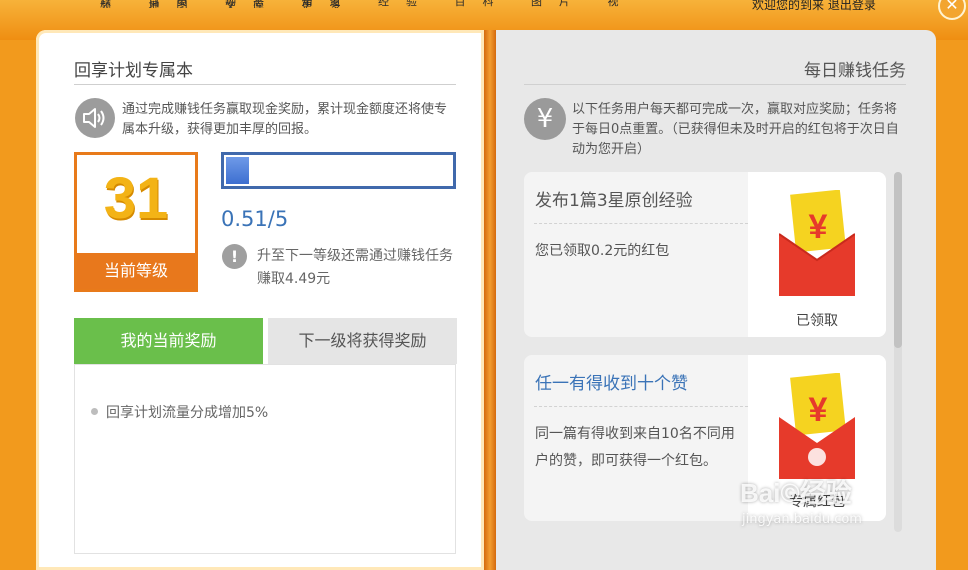 The width and height of the screenshot is (968, 570). What do you see at coordinates (817, 321) in the screenshot?
I see `task-status: 已领取` at bounding box center [817, 321].